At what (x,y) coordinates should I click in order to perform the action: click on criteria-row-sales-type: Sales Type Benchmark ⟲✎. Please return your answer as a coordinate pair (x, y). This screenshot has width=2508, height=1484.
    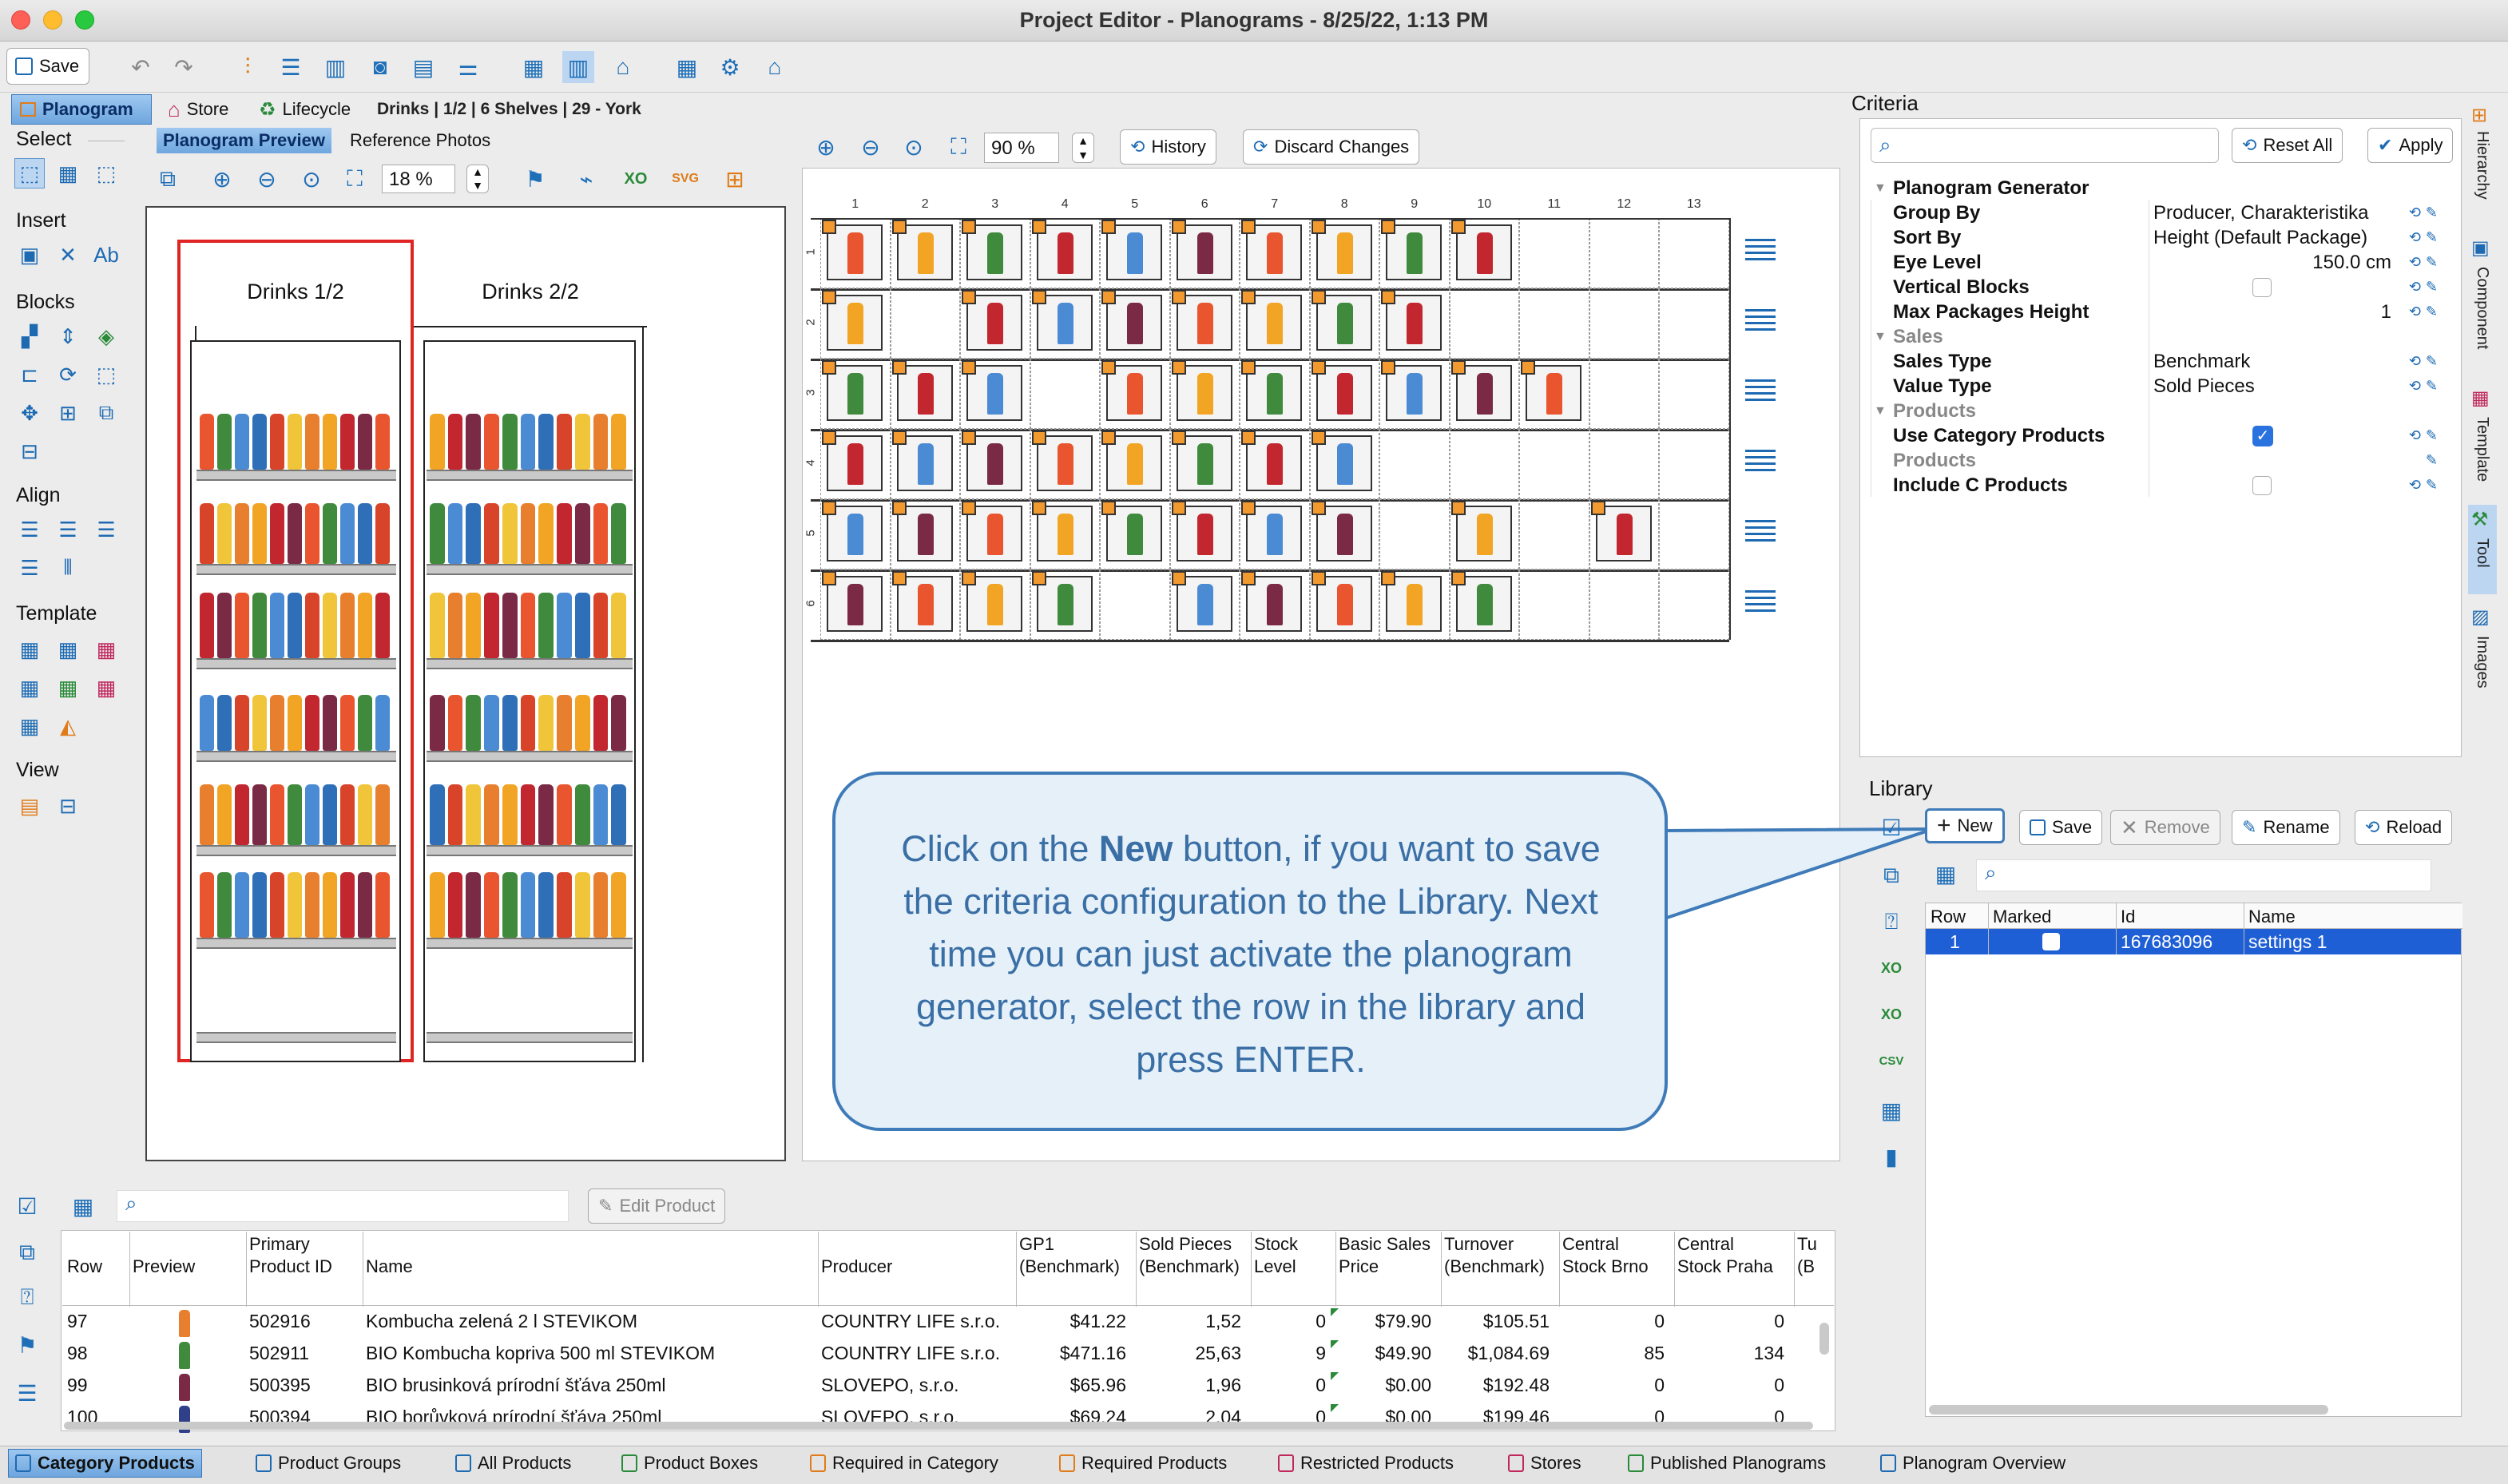
    Looking at the image, I should click on (2162, 361).